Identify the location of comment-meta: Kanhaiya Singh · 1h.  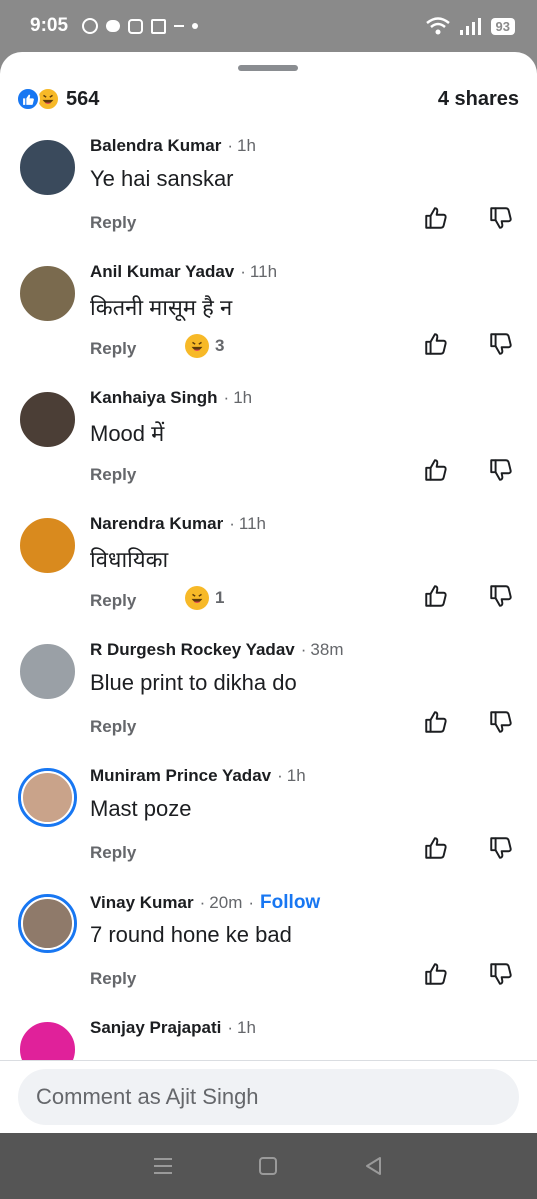
(171, 398).